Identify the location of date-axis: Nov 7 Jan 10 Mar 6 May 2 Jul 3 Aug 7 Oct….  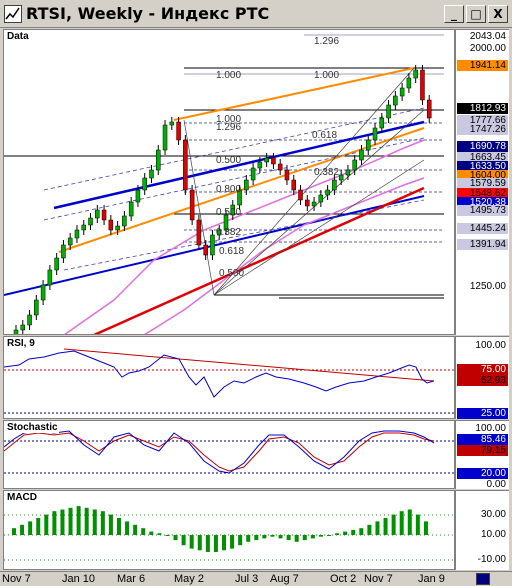
(256, 578).